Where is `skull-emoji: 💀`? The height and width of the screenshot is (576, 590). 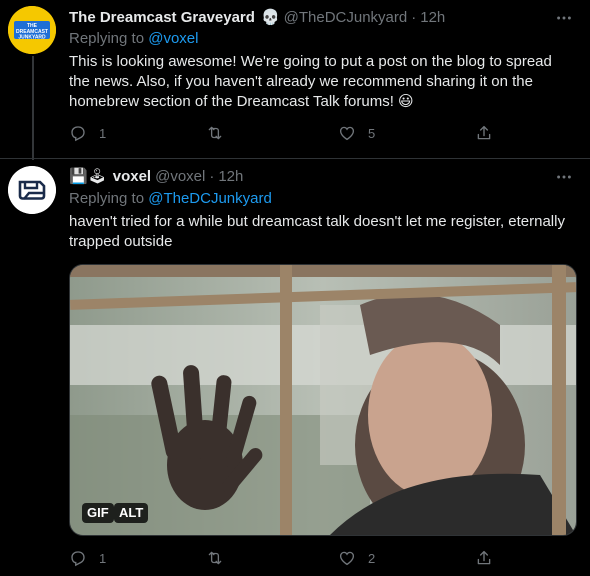
skull-emoji: 💀 is located at coordinates (270, 17).